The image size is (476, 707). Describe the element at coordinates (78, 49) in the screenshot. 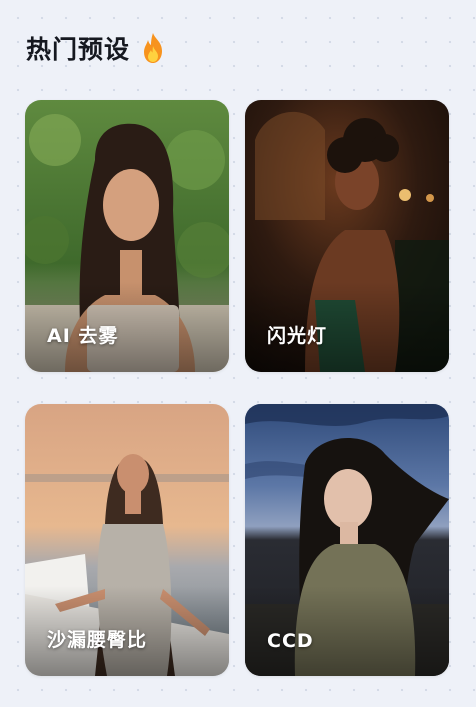

I see `section-title: 热门预设` at that location.